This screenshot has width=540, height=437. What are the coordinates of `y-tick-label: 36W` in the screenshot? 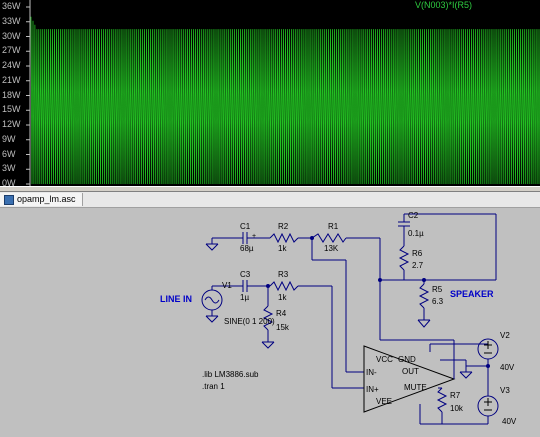 It's located at (11, 6).